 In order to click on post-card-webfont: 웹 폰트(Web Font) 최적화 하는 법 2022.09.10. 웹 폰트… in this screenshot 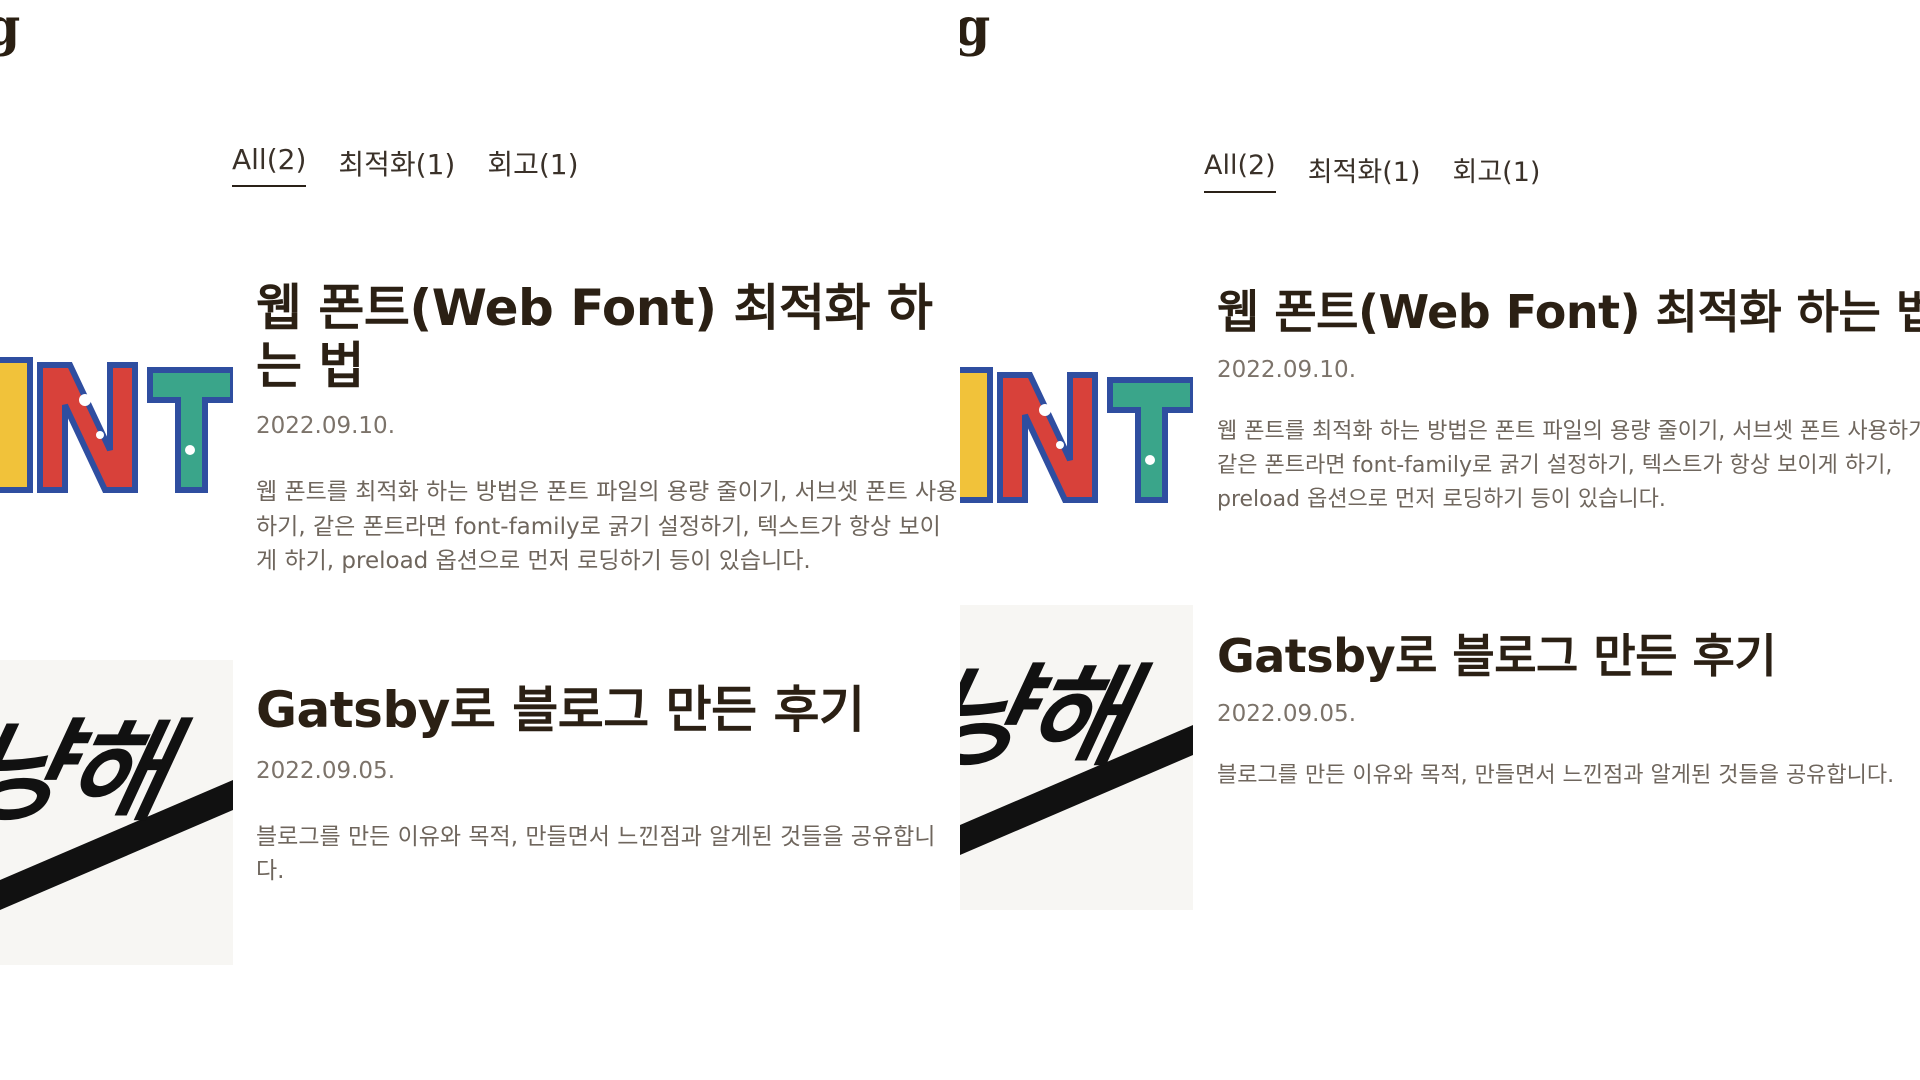, I will do `click(1440, 430)`.